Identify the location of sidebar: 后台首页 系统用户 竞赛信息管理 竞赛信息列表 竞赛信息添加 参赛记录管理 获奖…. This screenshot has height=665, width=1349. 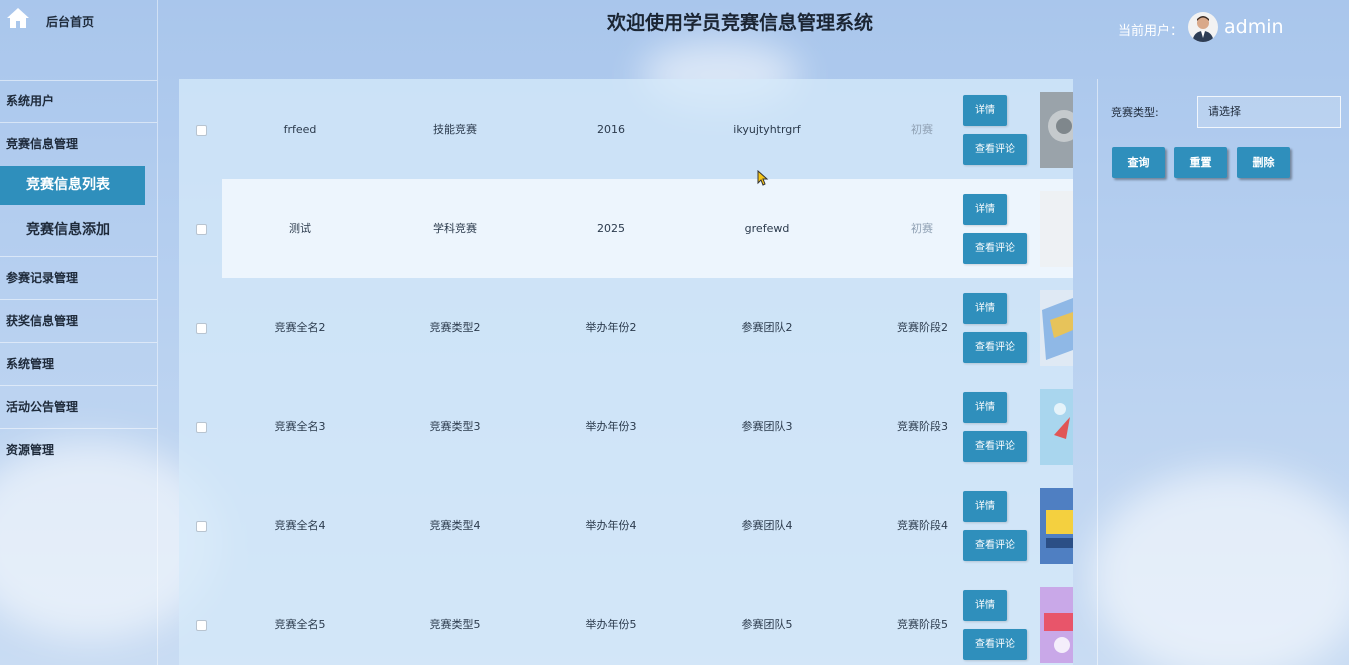
(79, 332).